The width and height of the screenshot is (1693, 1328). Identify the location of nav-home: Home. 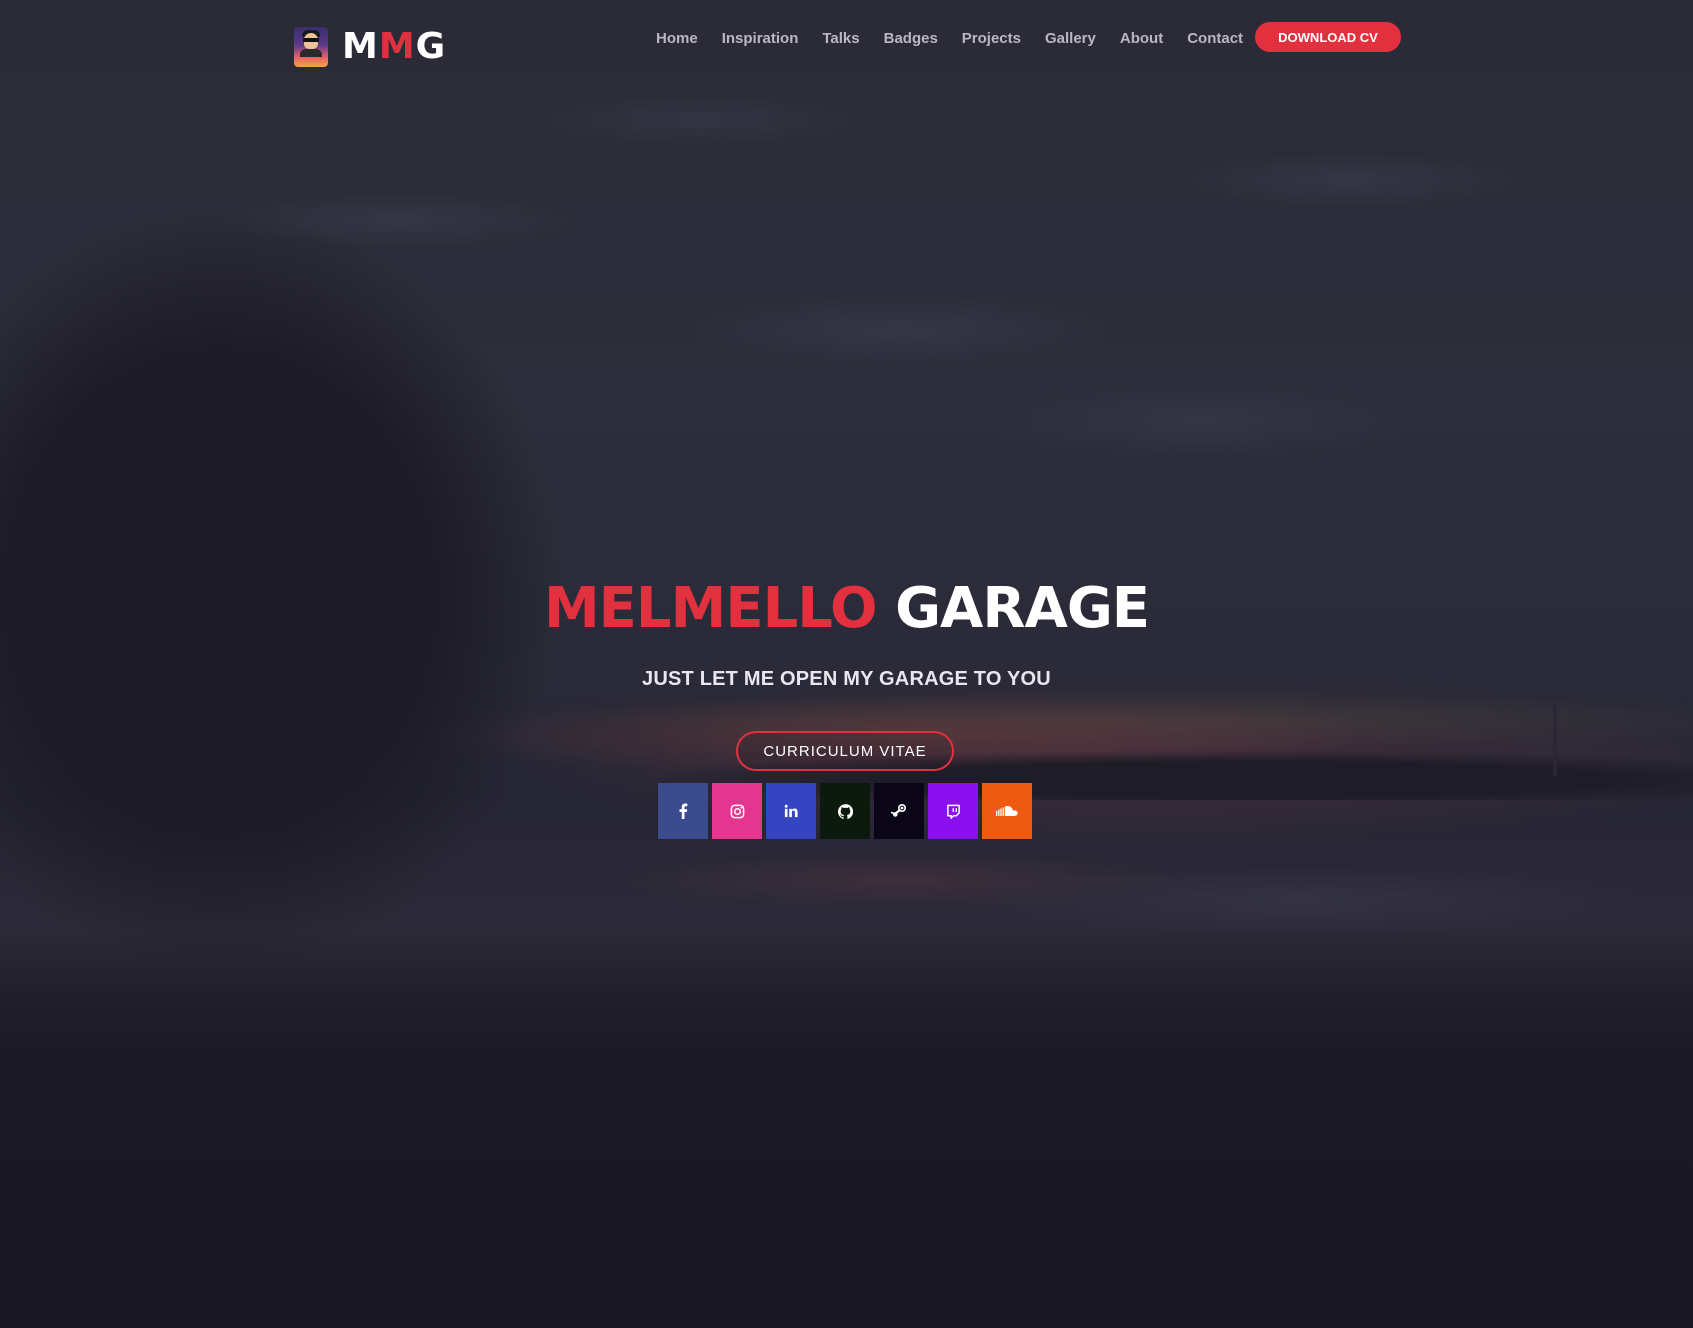
(677, 38).